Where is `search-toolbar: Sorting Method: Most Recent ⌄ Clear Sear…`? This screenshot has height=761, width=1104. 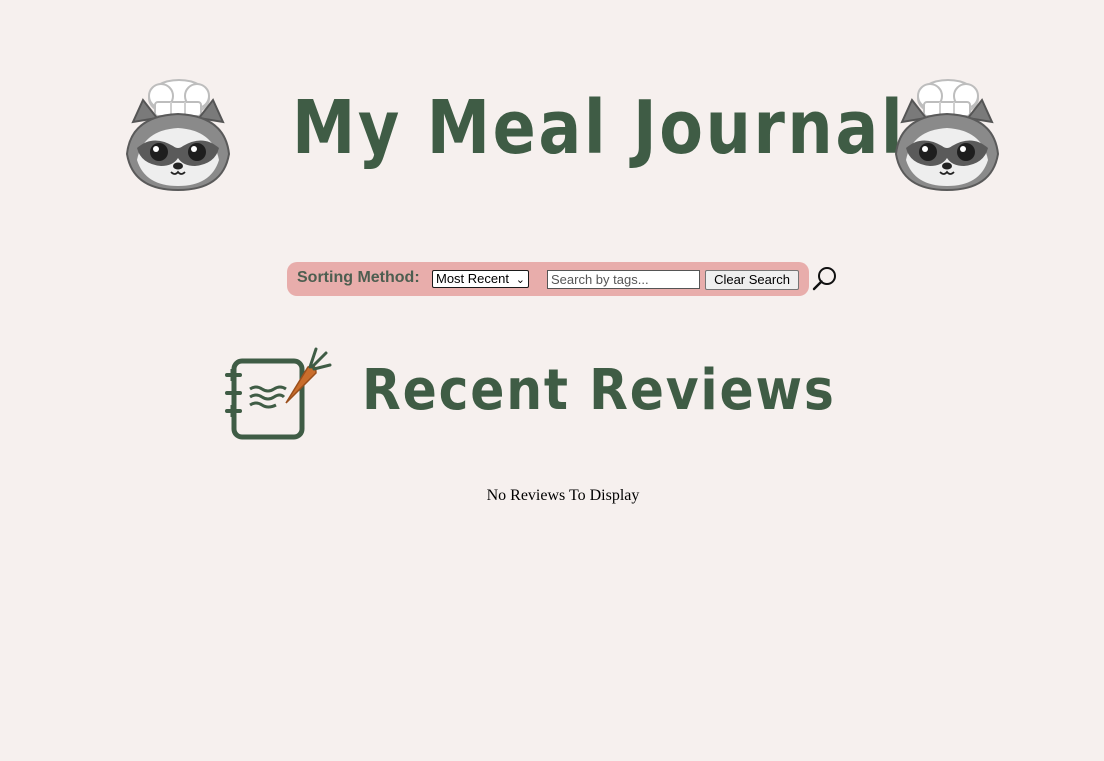
search-toolbar: Sorting Method: Most Recent ⌄ Clear Sear… is located at coordinates (548, 279).